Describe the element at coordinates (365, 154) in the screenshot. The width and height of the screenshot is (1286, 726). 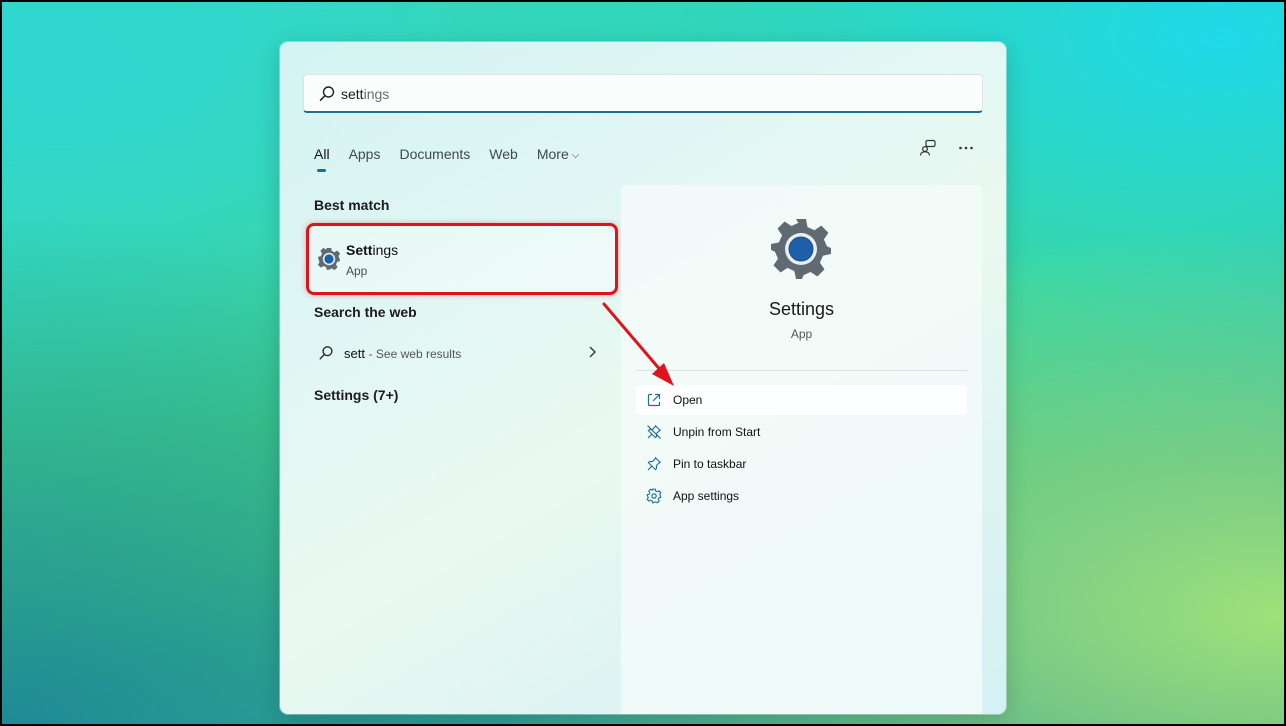
I see `tab-apps: Apps` at that location.